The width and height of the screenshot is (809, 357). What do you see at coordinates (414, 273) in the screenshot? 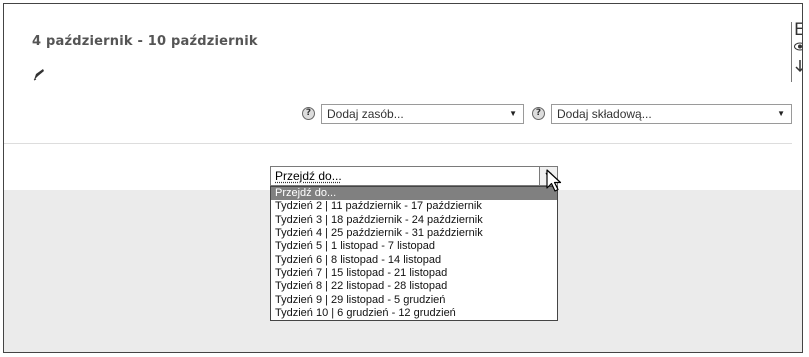
I see `jump-option: Tydzień 7 | 15 listopad - 21 listopad` at bounding box center [414, 273].